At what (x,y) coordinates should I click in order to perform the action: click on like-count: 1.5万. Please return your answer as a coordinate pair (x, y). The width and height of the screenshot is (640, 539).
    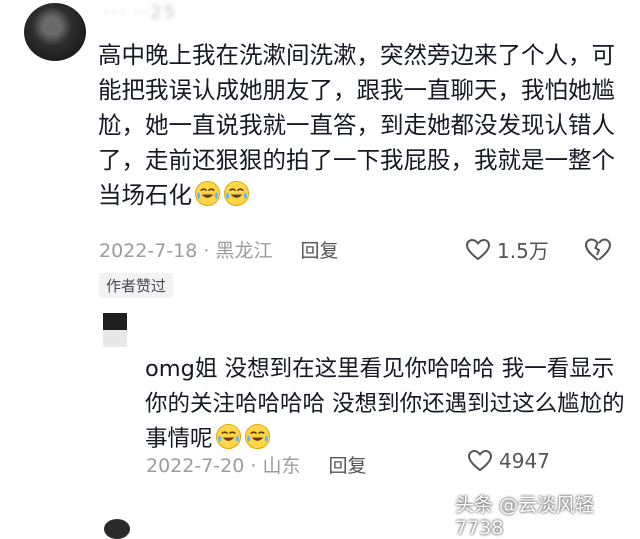
    Looking at the image, I should click on (523, 251).